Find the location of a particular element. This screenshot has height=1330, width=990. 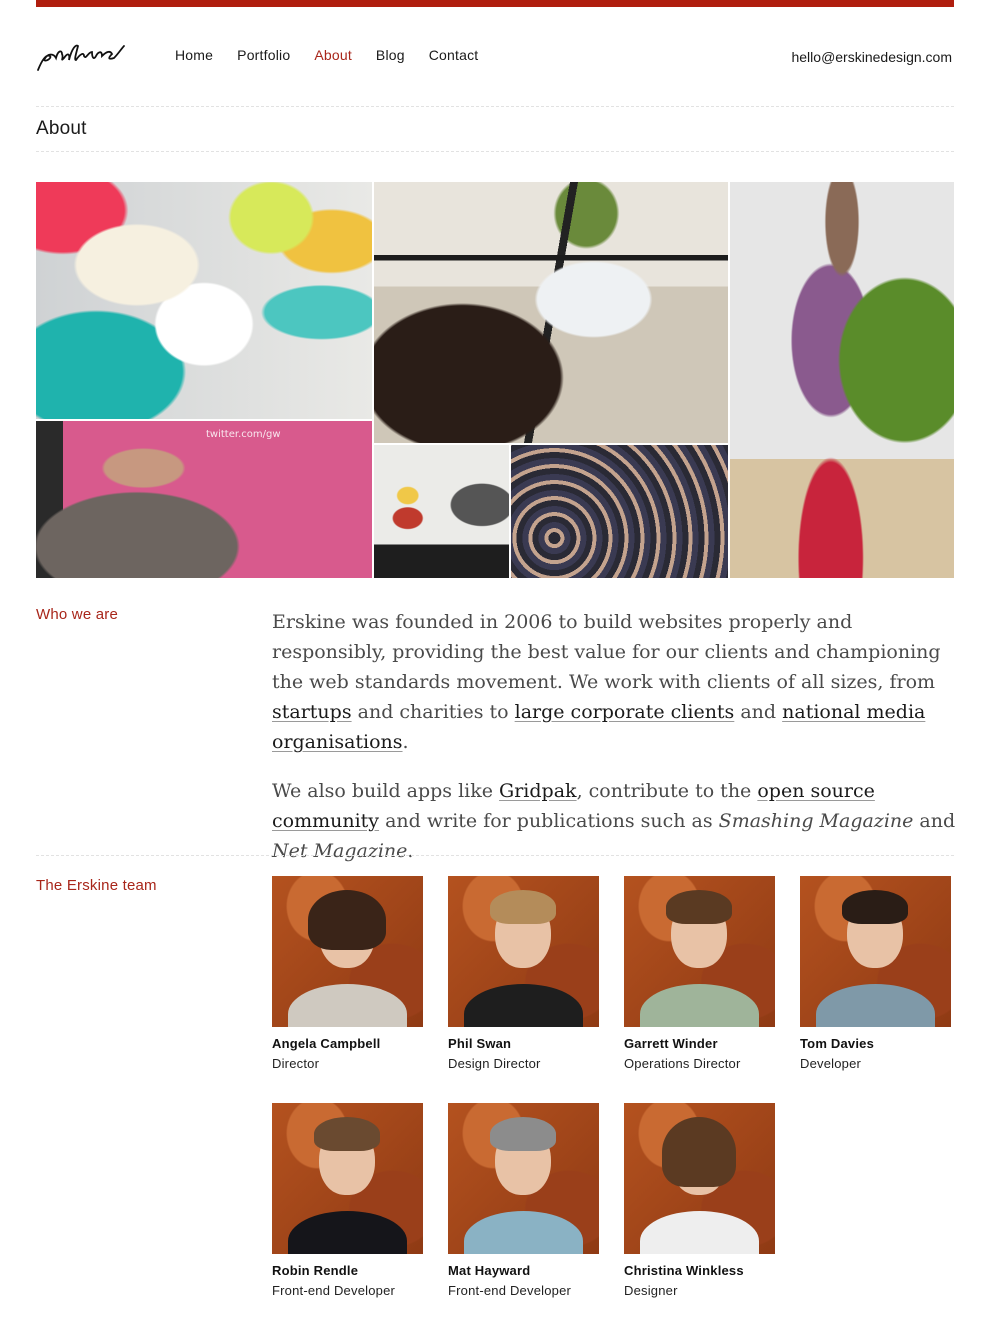

page-title: About is located at coordinates (61, 128).